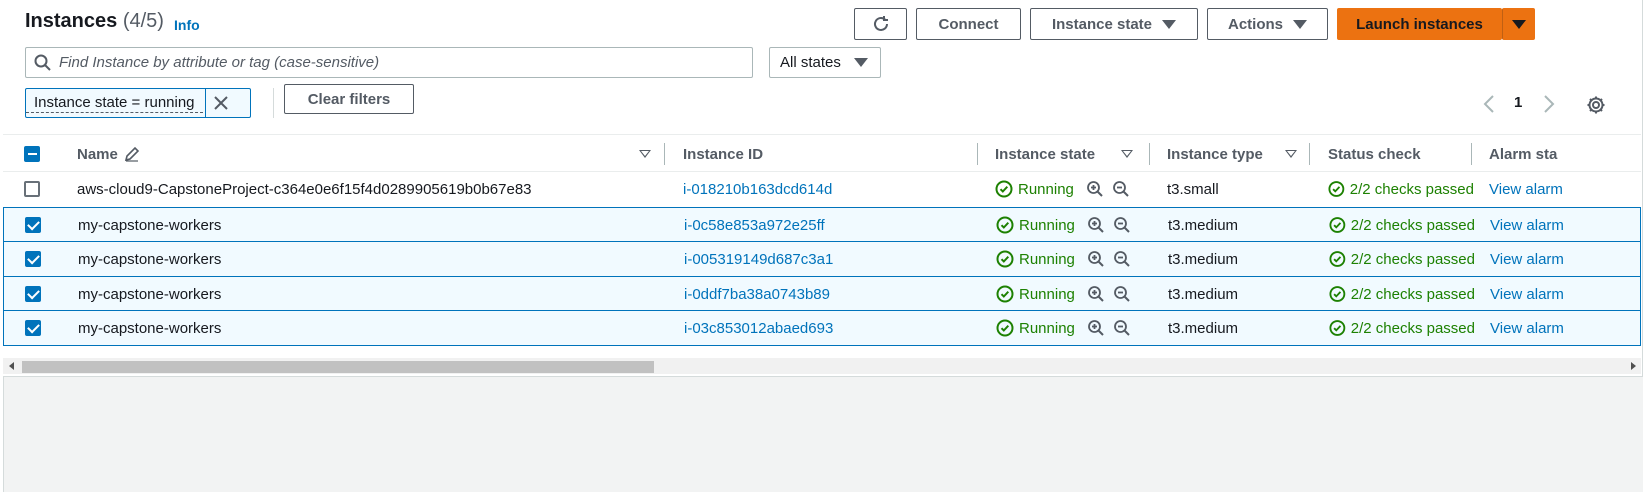 The image size is (1643, 492). I want to click on refresh-button, so click(880, 24).